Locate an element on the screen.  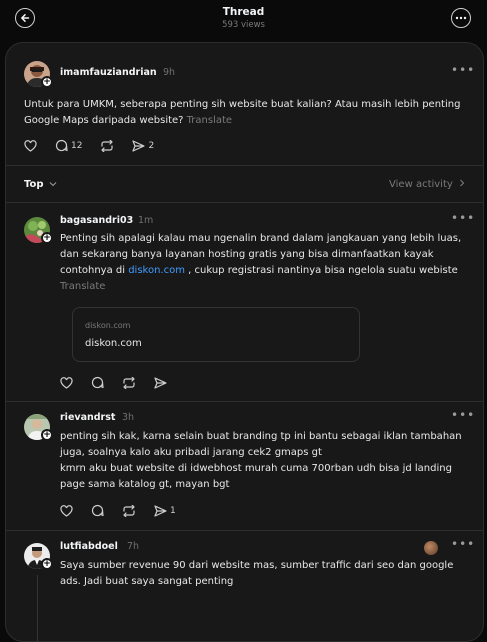
username: lutfiabdoel is located at coordinates (89, 546).